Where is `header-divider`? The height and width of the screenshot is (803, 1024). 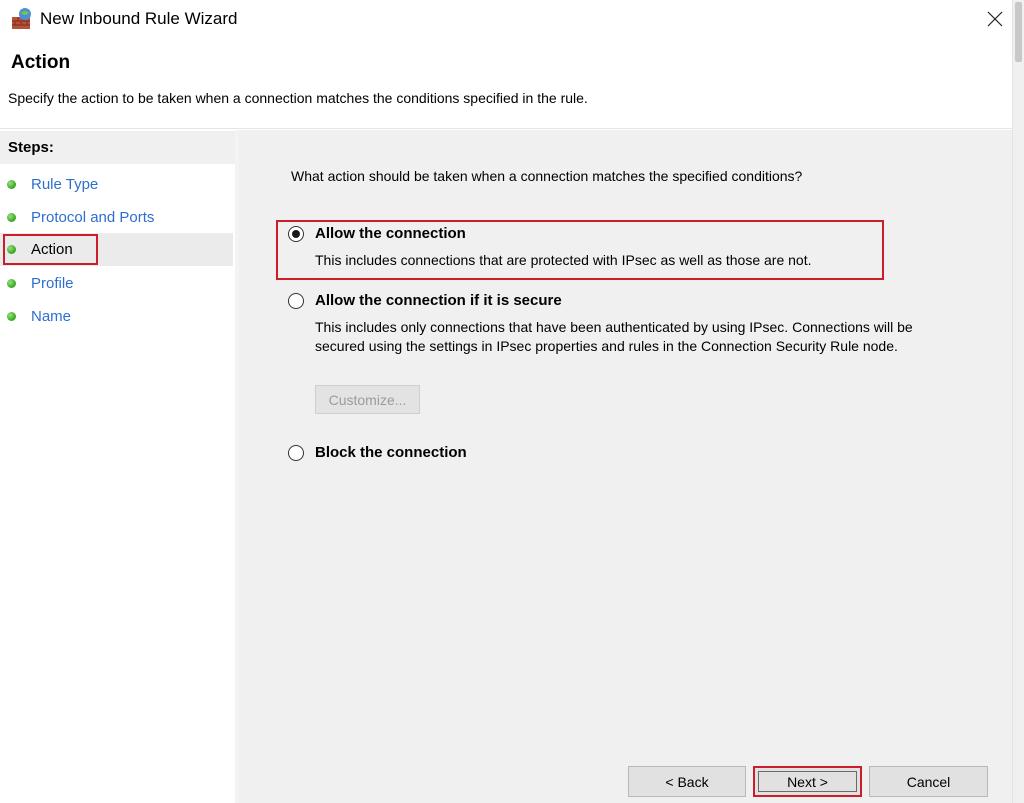
header-divider is located at coordinates (506, 128).